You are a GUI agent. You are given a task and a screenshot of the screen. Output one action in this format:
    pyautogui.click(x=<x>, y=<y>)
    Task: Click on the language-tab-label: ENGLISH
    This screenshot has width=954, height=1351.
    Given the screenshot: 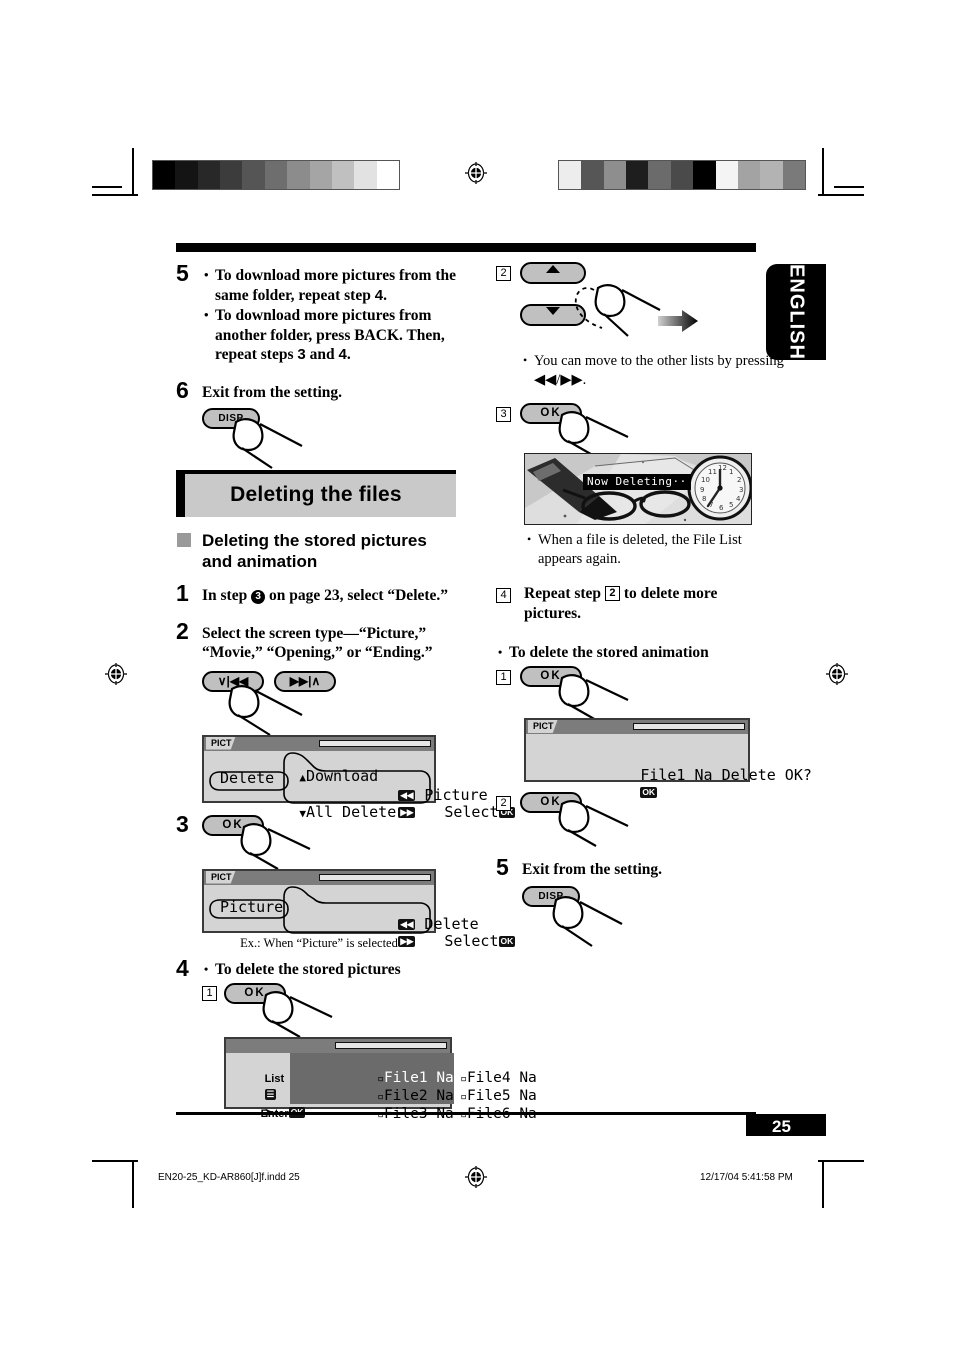 What is the action you would take?
    pyautogui.click(x=796, y=312)
    